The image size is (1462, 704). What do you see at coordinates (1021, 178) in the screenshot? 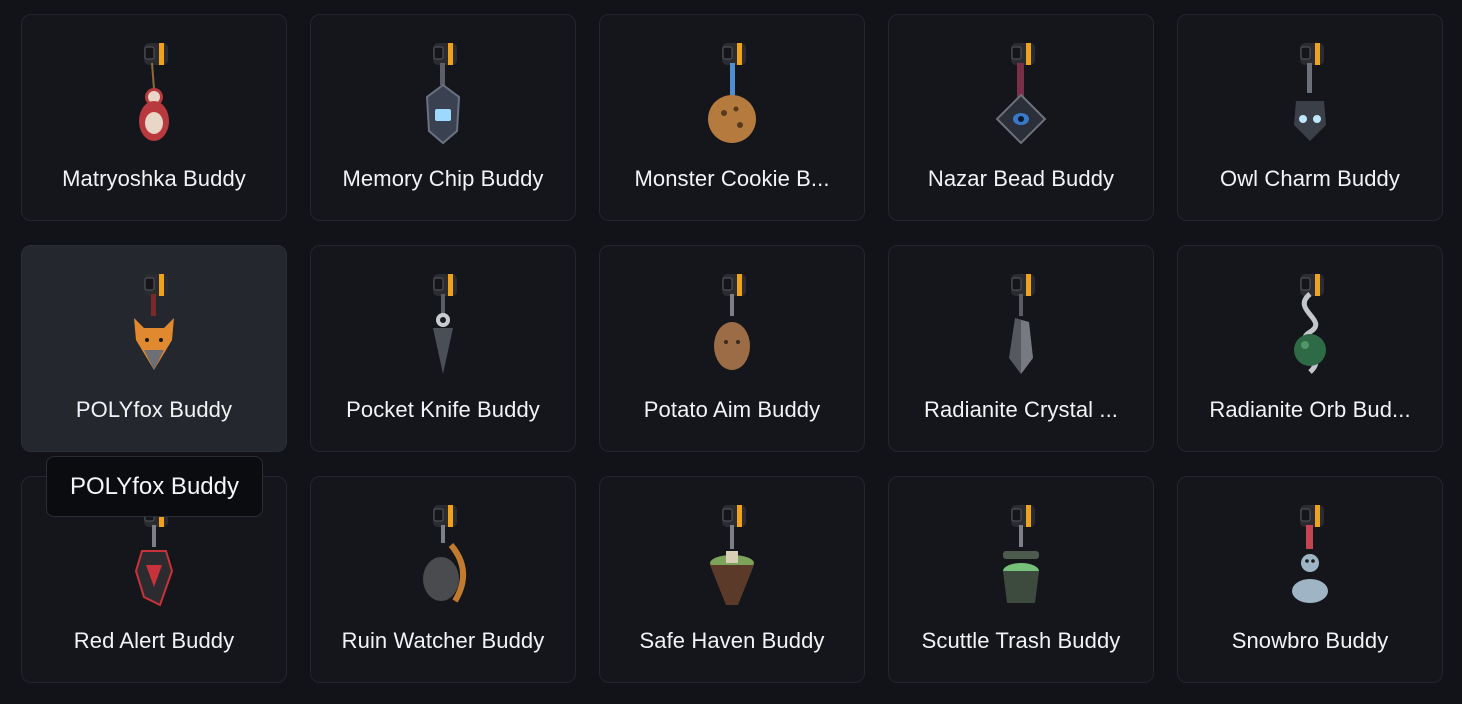
I see `buddy-name: Nazar Bead Buddy` at bounding box center [1021, 178].